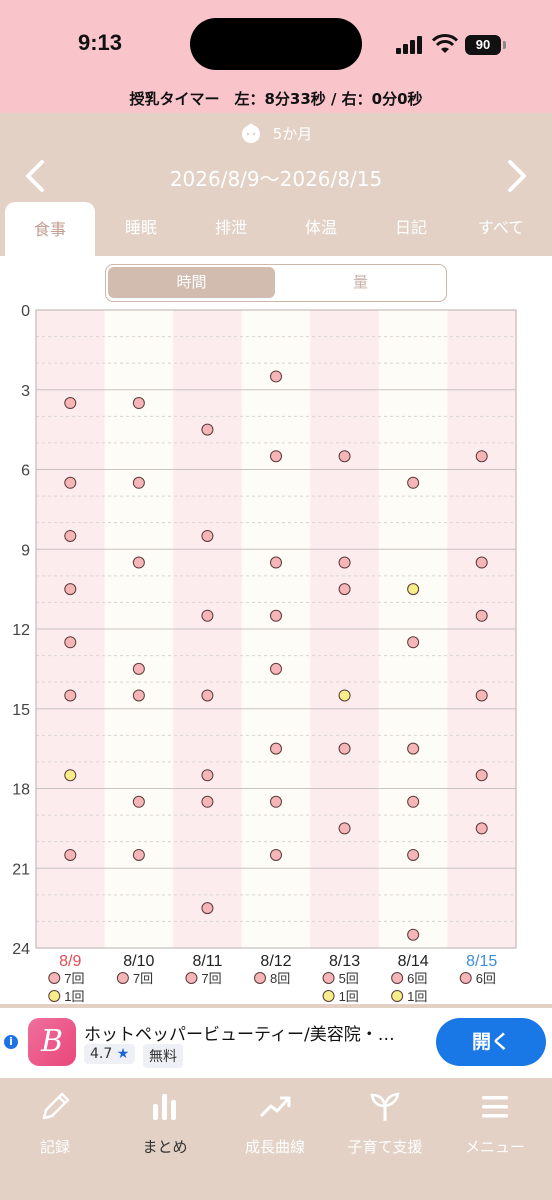  I want to click on nav-record: 記録, so click(55, 1123).